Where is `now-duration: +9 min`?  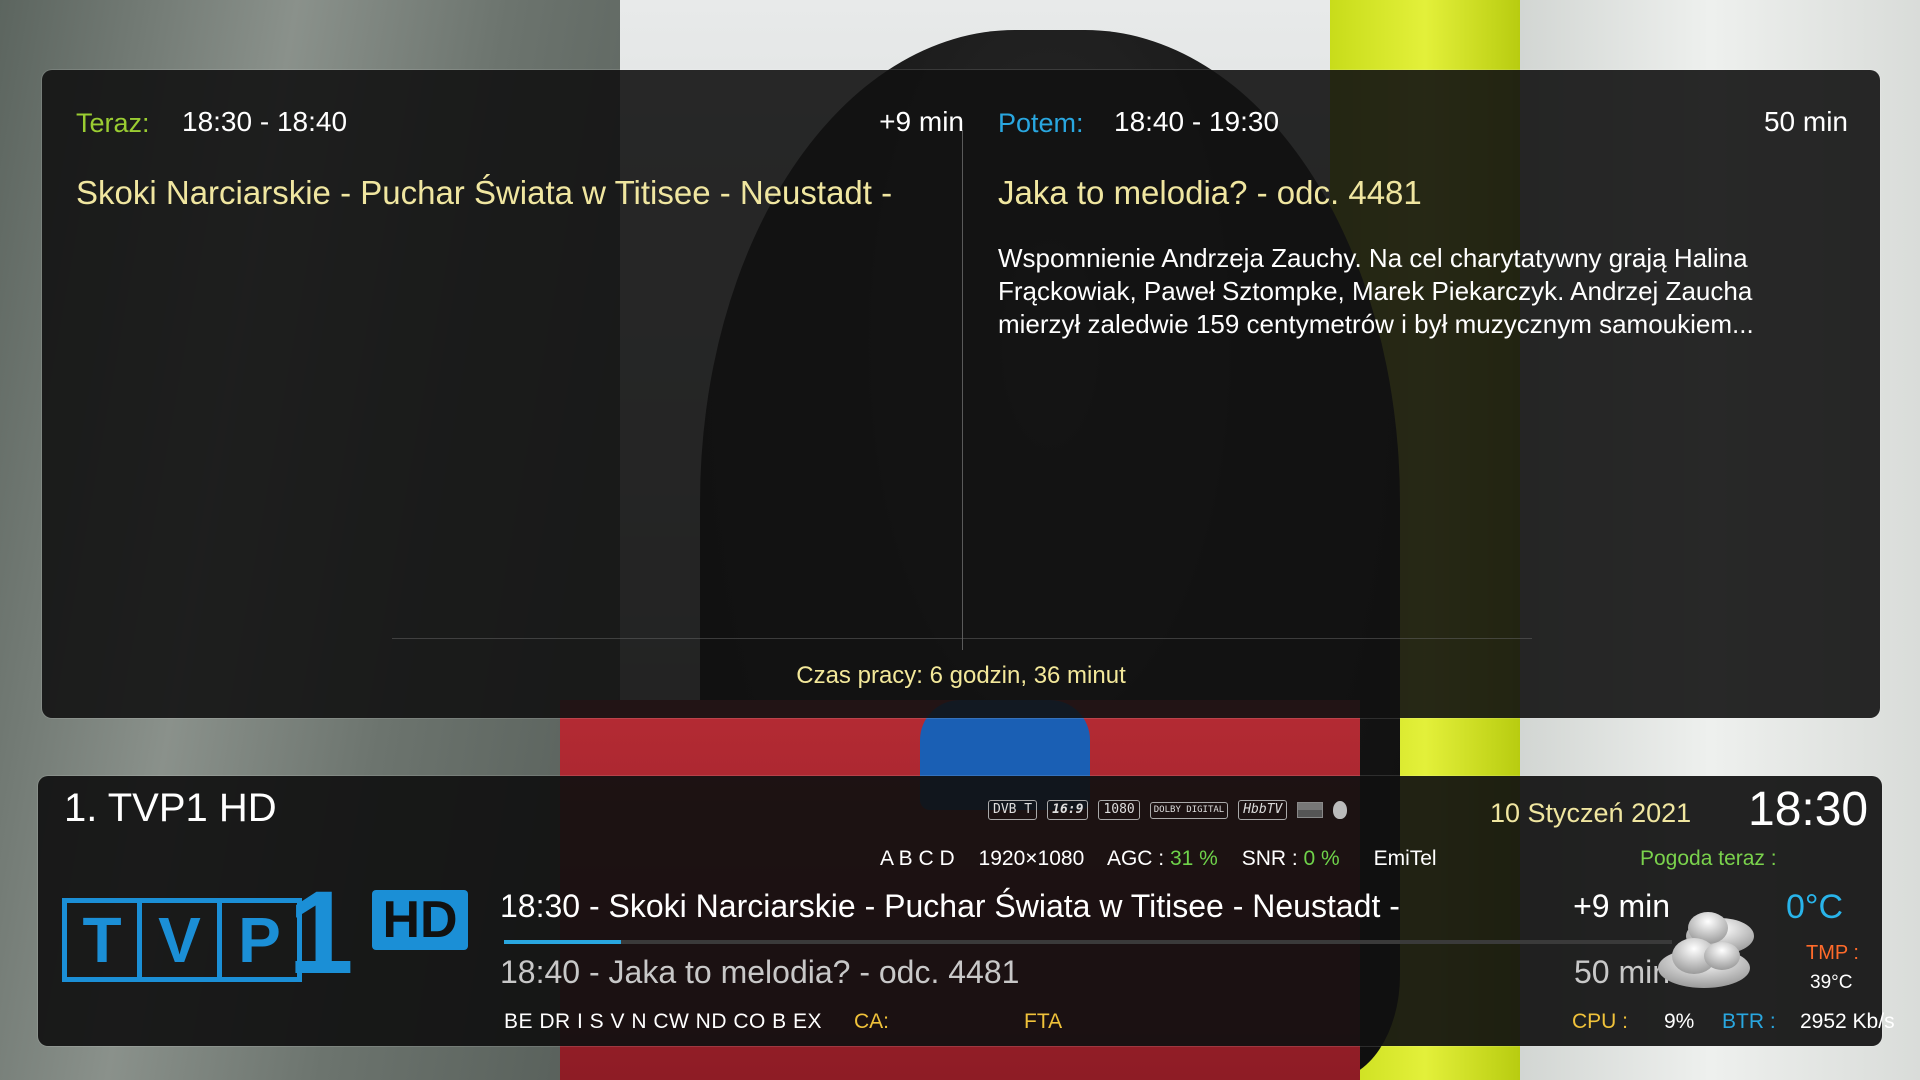
now-duration: +9 min is located at coordinates (921, 121).